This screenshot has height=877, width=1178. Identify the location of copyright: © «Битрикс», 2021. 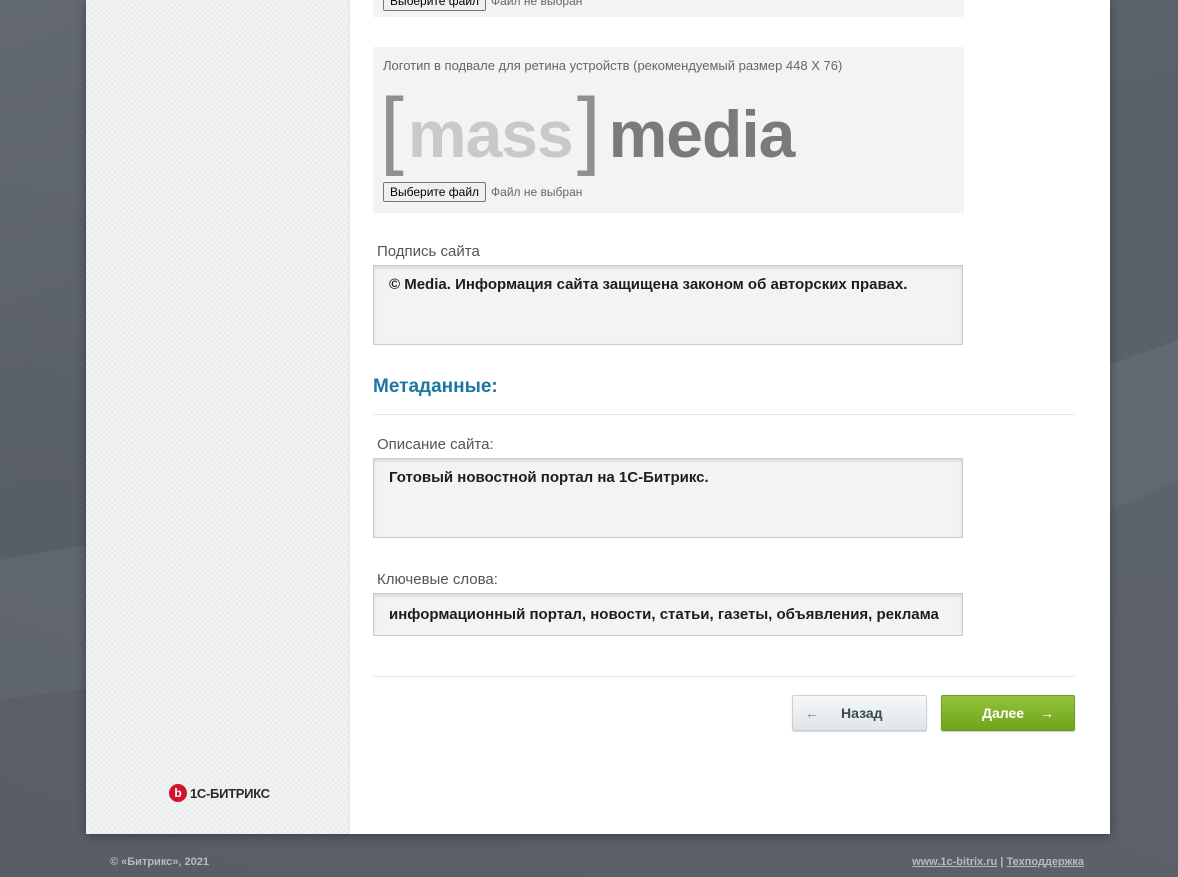
(159, 862).